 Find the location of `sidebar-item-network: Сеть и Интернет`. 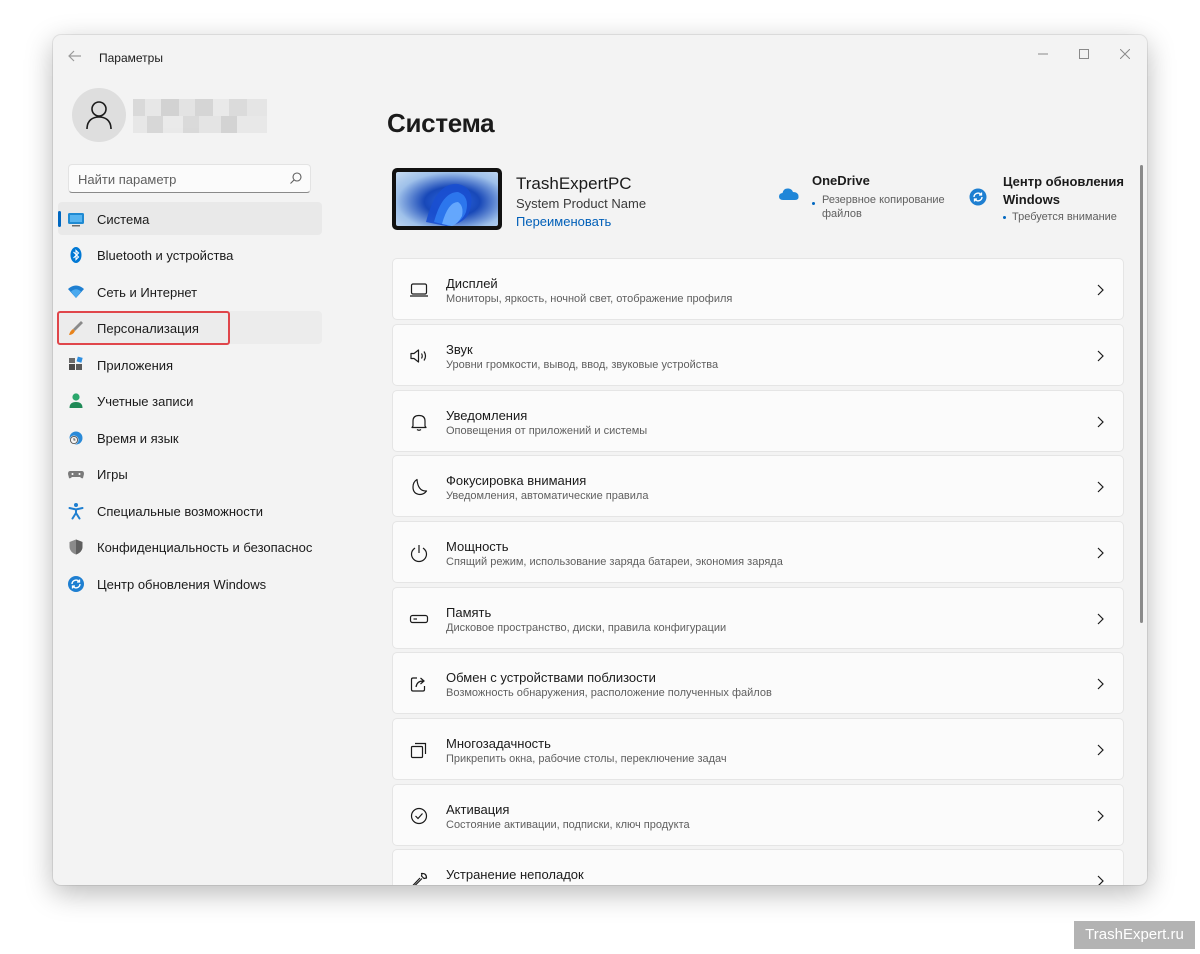

sidebar-item-network: Сеть и Интернет is located at coordinates (190, 291).